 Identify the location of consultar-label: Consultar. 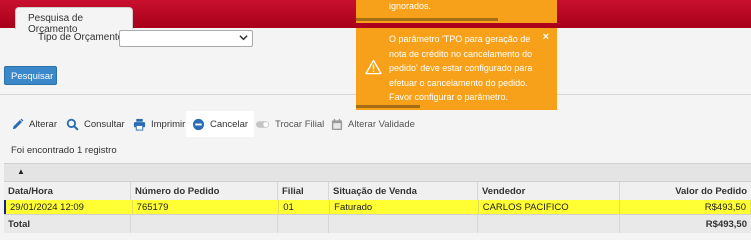
(104, 124).